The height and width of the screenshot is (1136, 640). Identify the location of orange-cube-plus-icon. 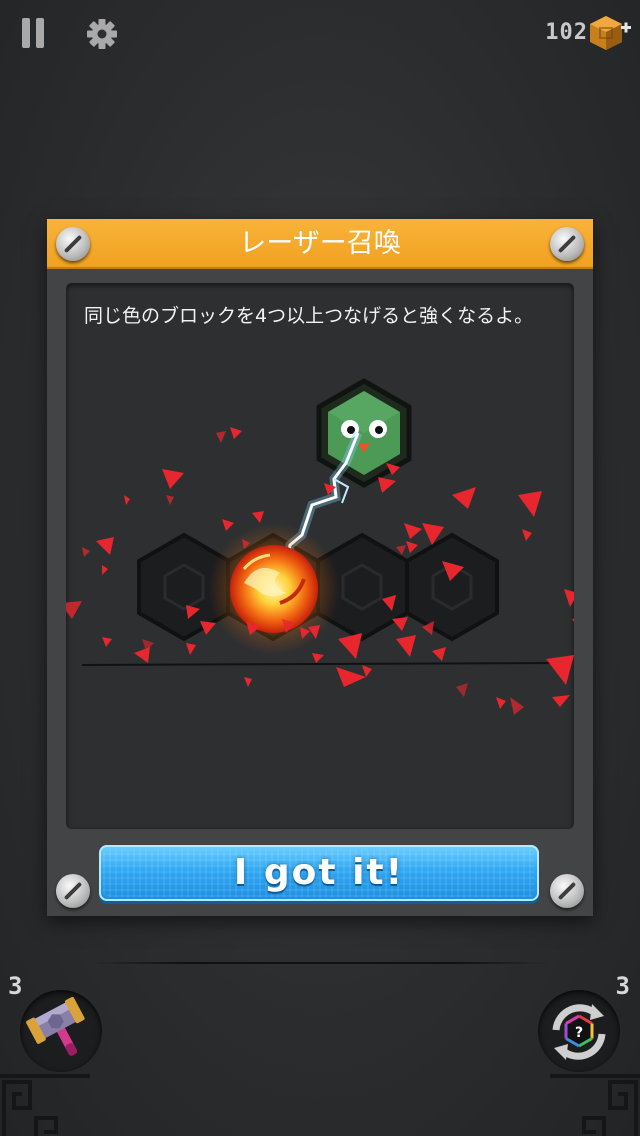
(610, 33).